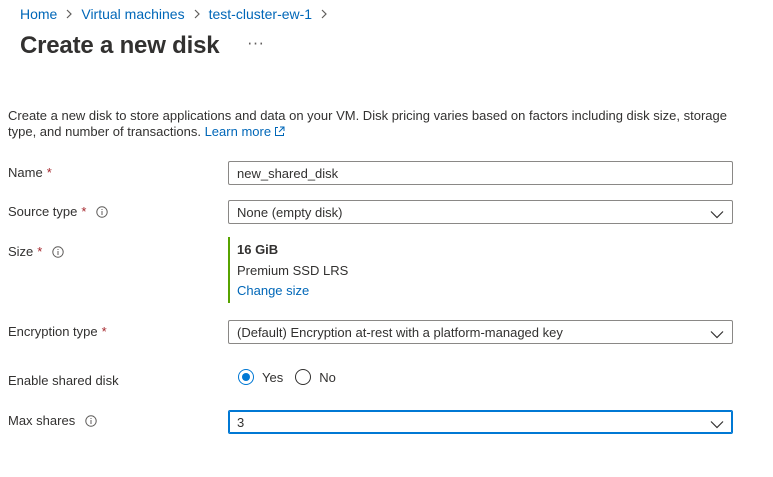  What do you see at coordinates (260, 14) in the screenshot?
I see `breadcrumb-vm: test-cluster-ew-1` at bounding box center [260, 14].